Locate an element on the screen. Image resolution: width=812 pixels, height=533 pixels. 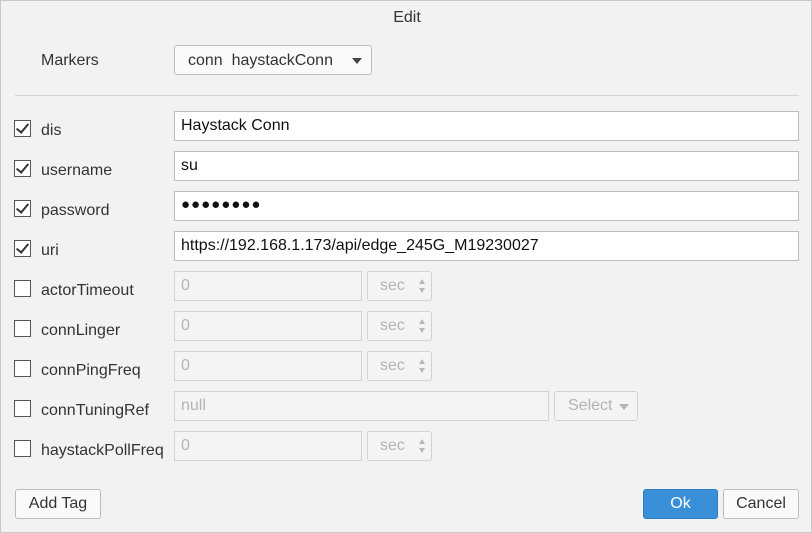
tag-row-username: username su is located at coordinates (406, 170).